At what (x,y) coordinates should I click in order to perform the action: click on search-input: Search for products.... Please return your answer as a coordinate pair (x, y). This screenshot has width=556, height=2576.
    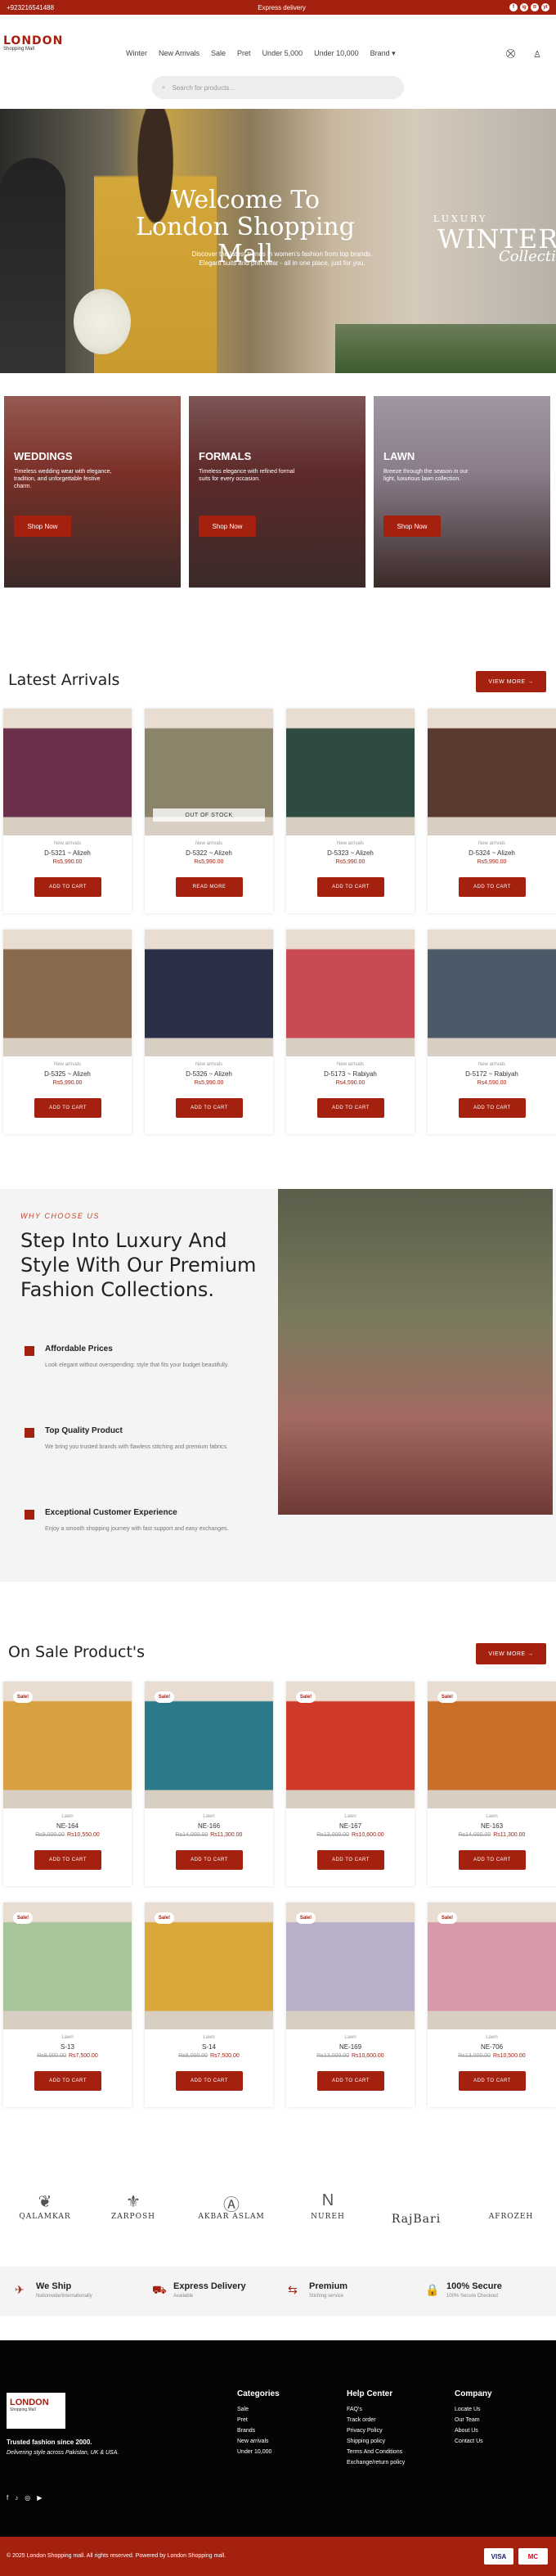
    Looking at the image, I should click on (203, 88).